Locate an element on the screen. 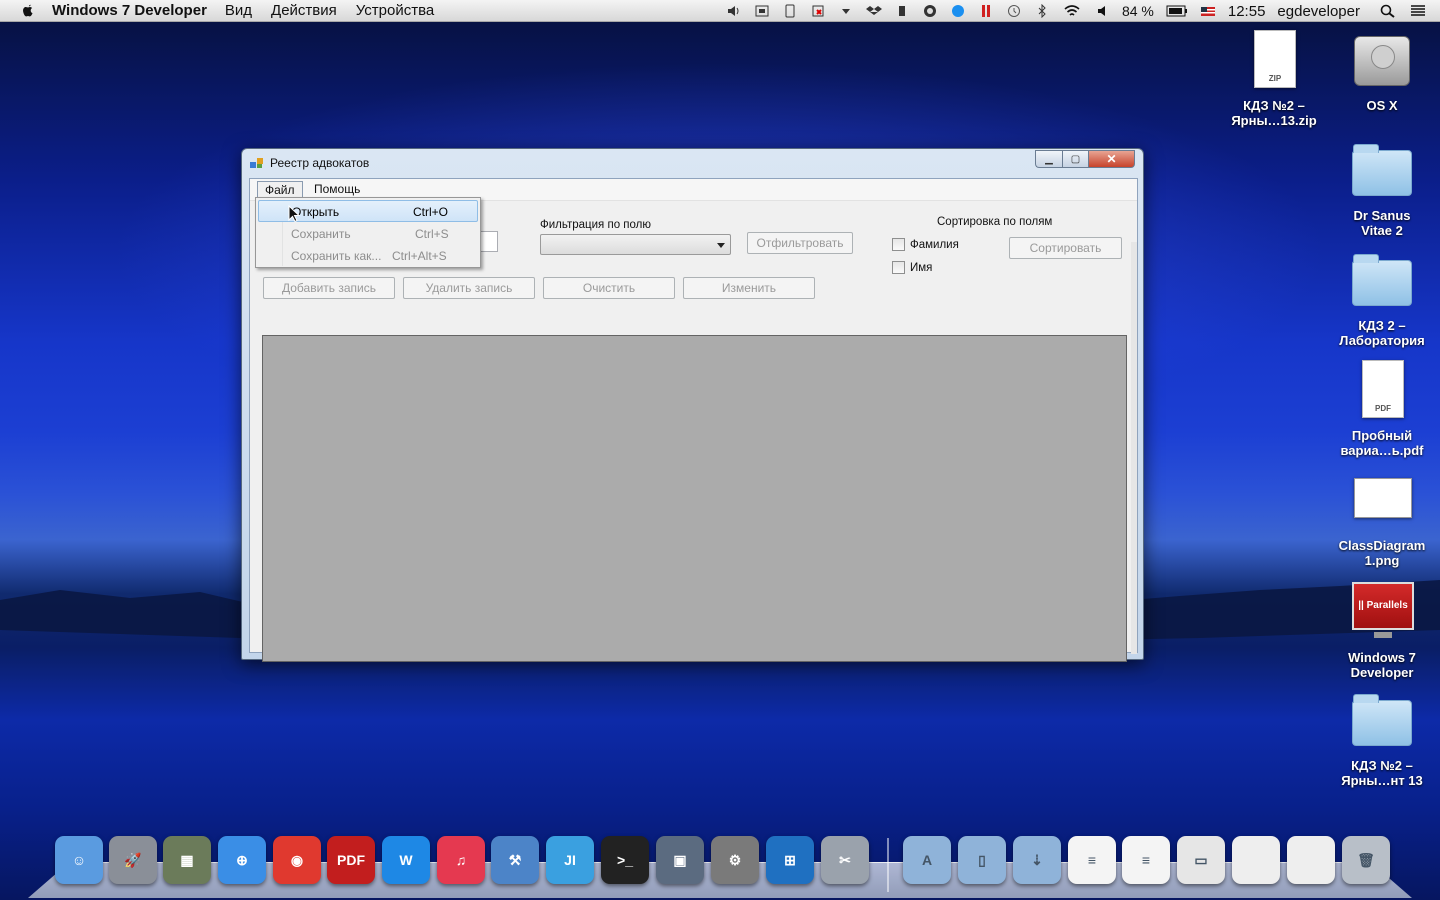  desktop-item-zip: ZIP КДЗ №2 – Ярны…13.zip is located at coordinates (1274, 79).